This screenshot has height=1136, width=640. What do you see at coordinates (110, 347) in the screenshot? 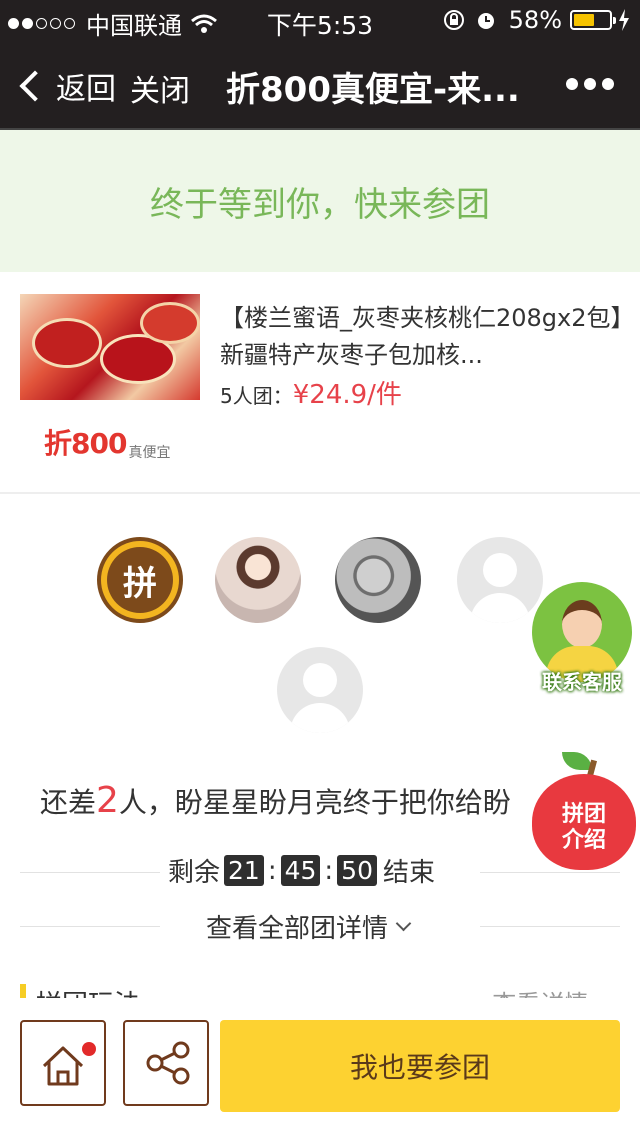
I see `product-image` at bounding box center [110, 347].